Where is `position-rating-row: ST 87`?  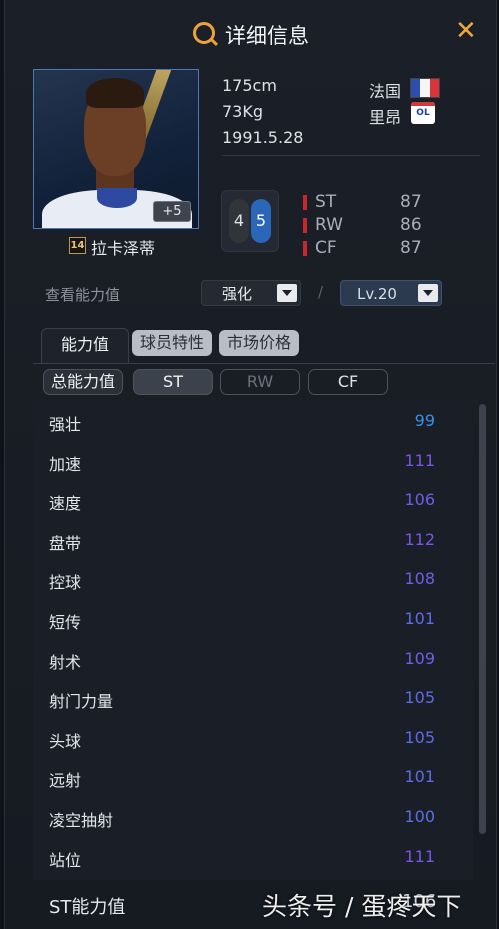
position-rating-row: ST 87 is located at coordinates (383, 203).